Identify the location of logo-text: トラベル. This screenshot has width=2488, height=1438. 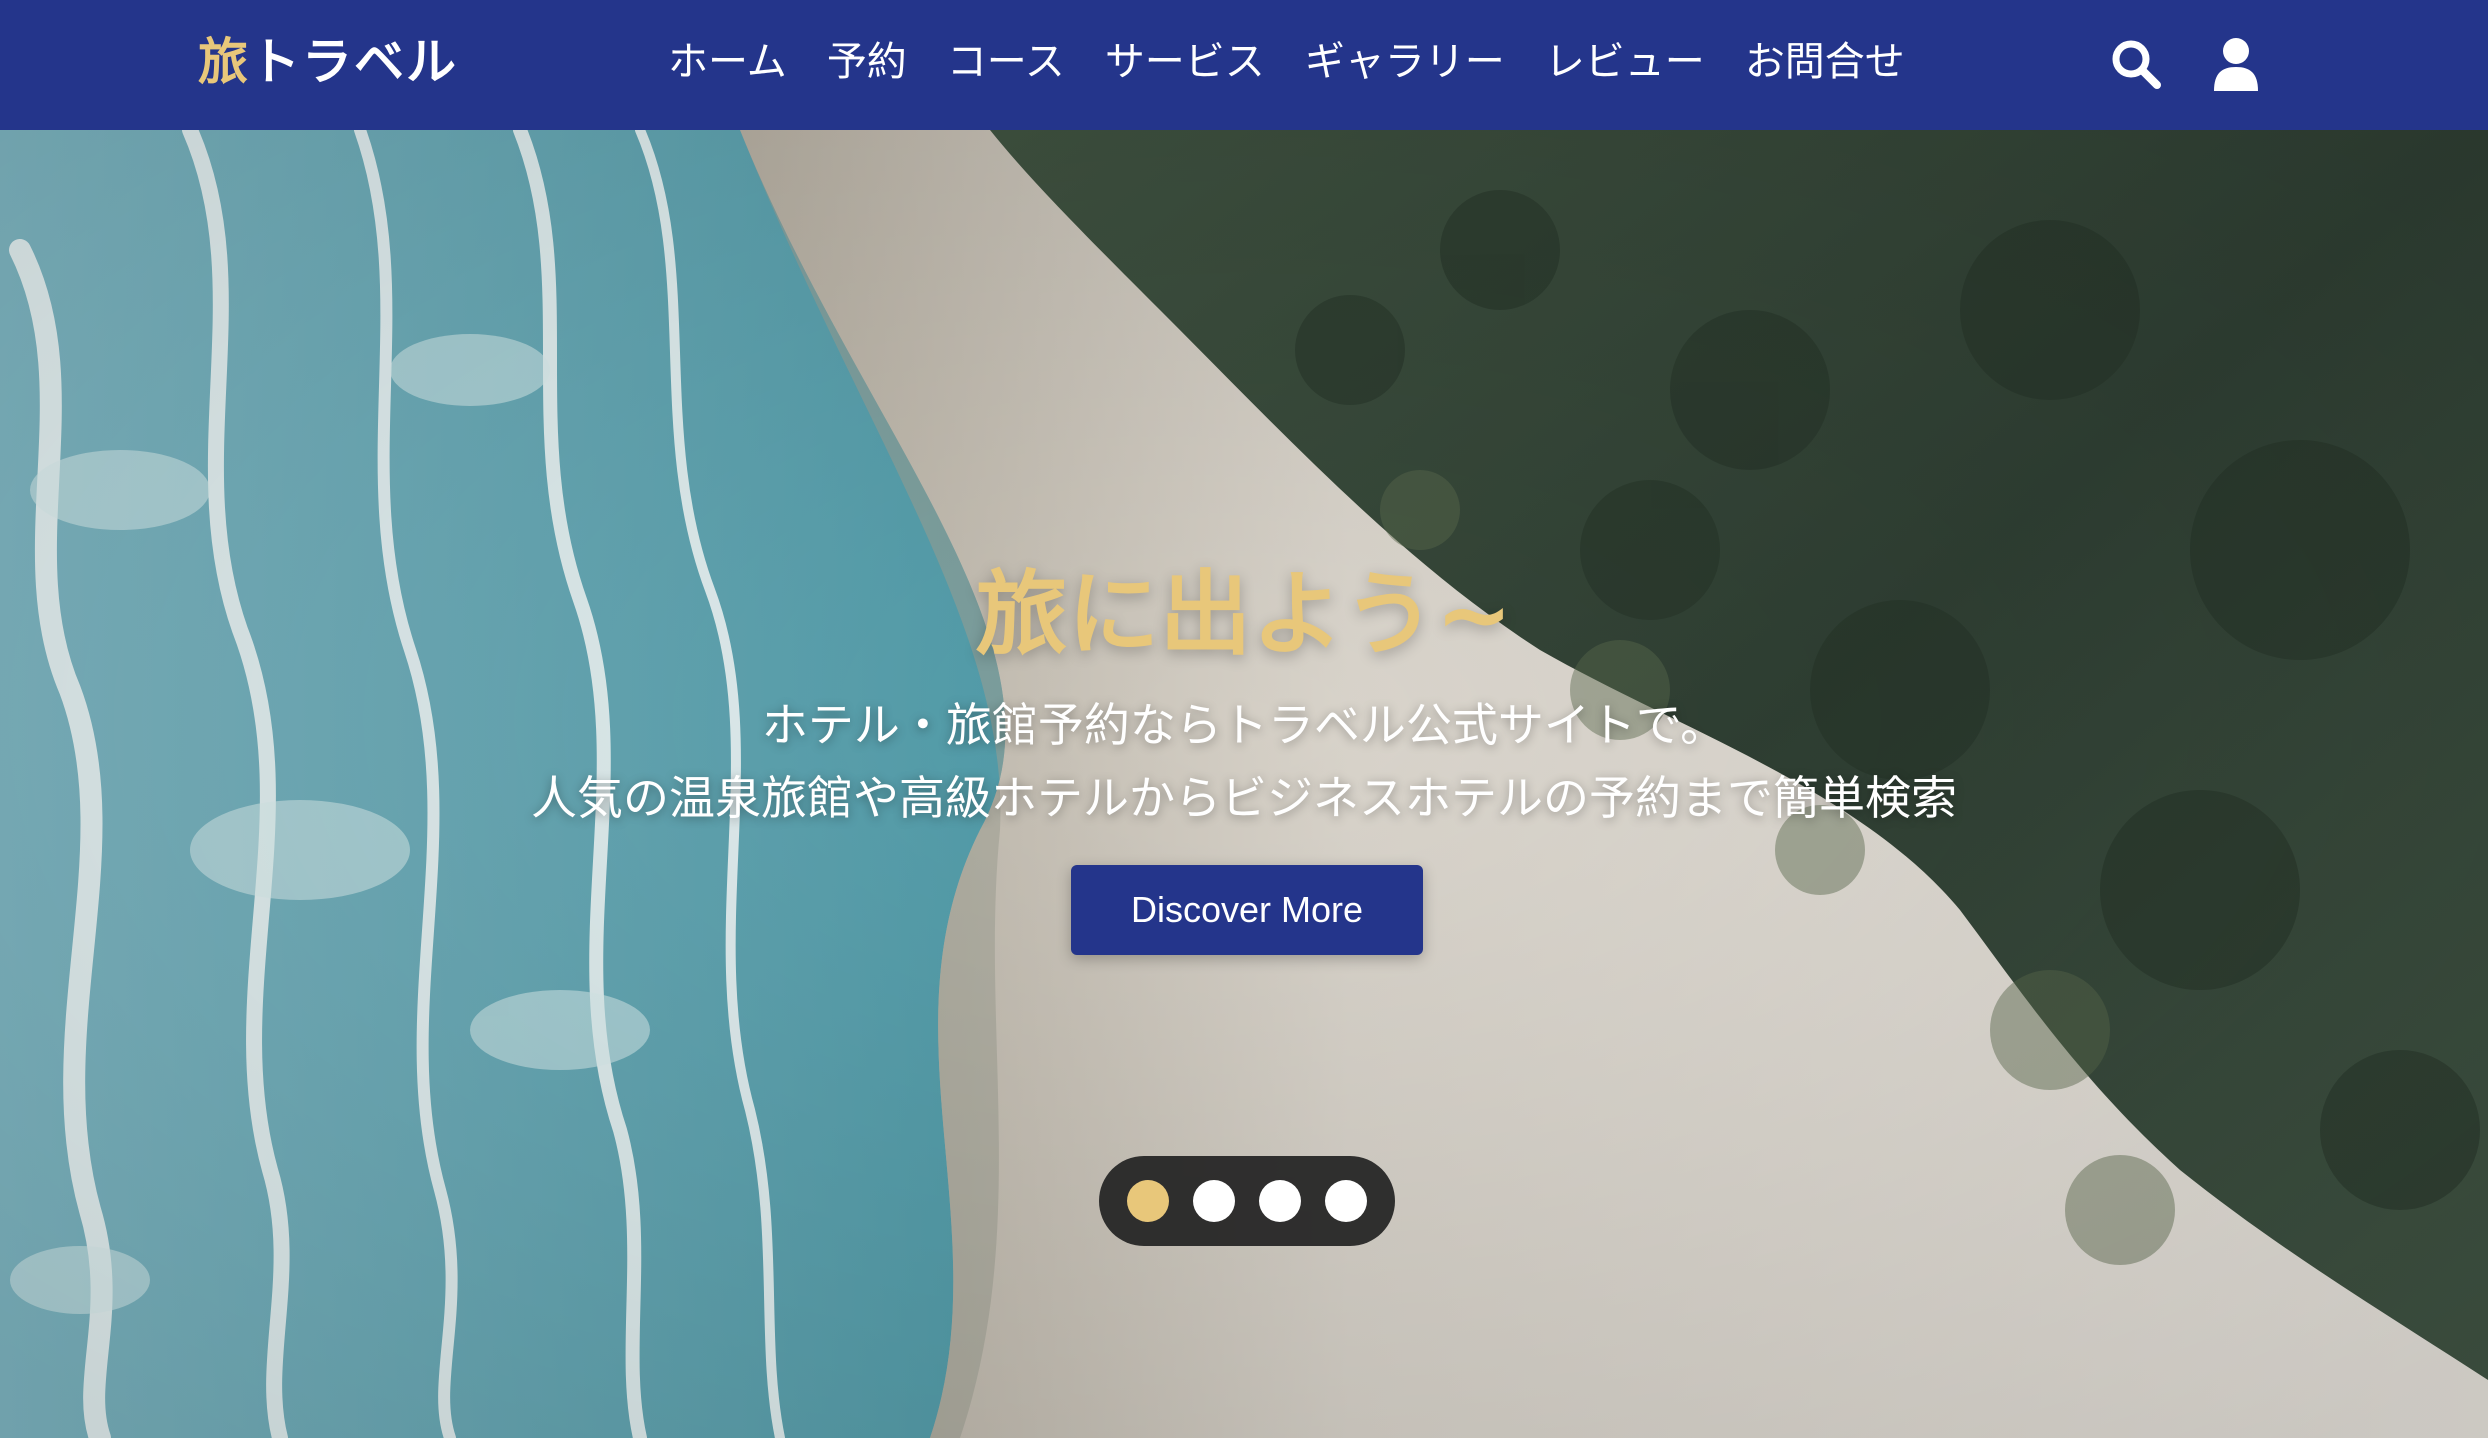
(354, 62).